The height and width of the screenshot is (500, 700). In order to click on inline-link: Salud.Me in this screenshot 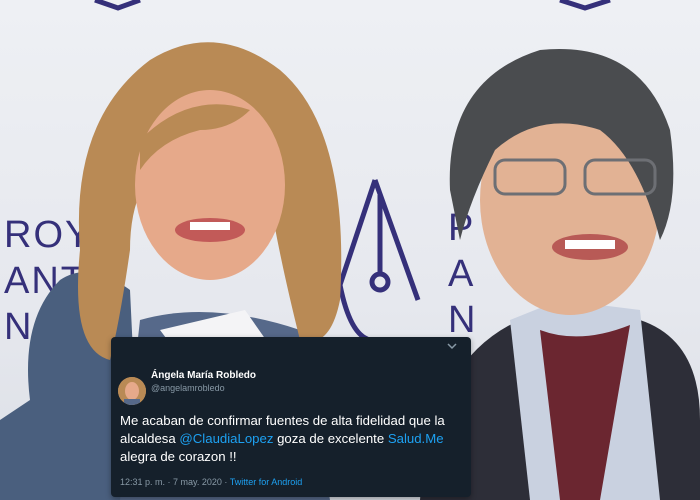, I will do `click(416, 438)`.